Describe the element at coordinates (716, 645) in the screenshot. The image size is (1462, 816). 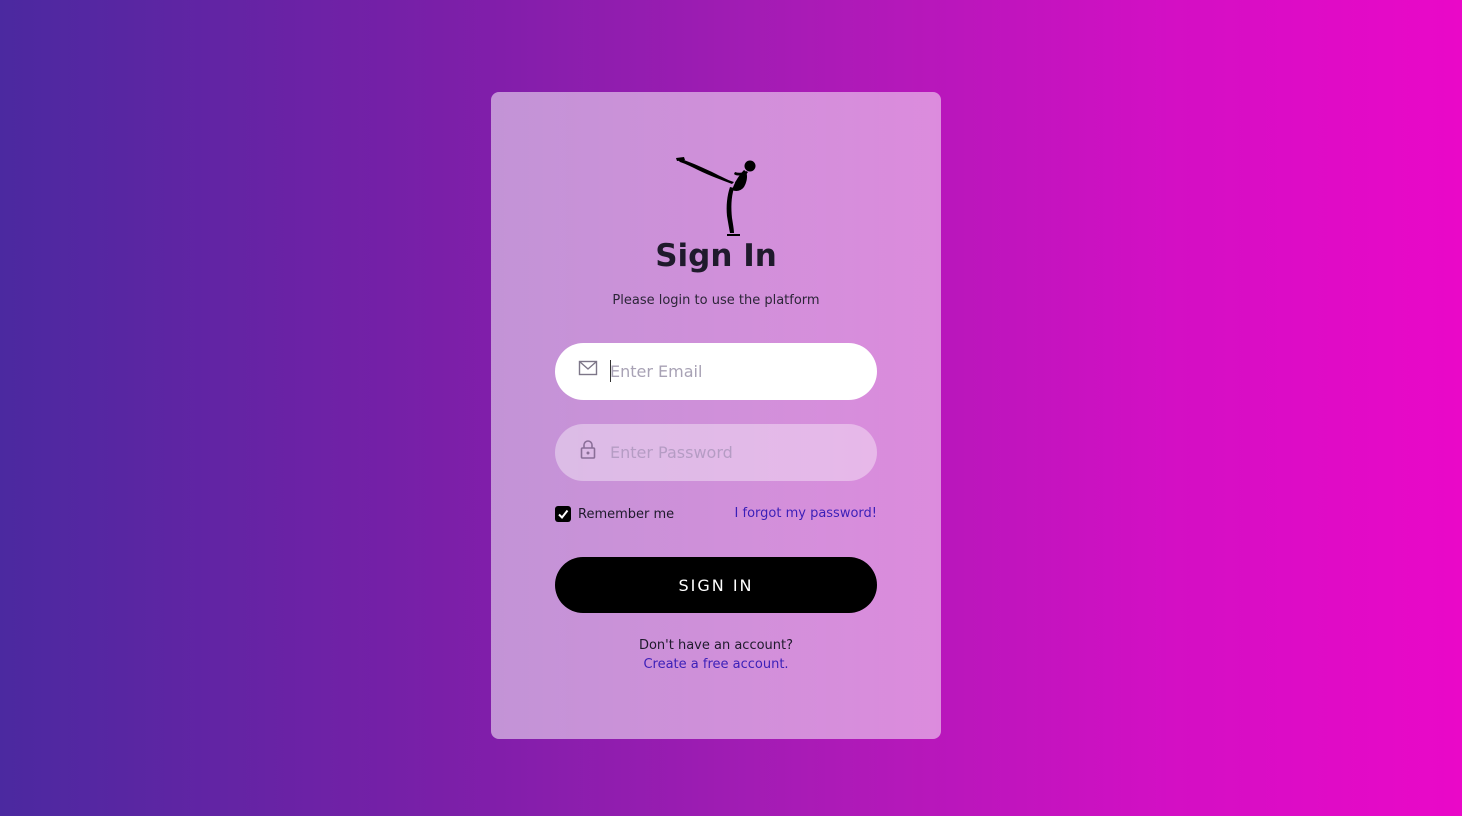
I see `no-account-text: Don't have an account?` at that location.